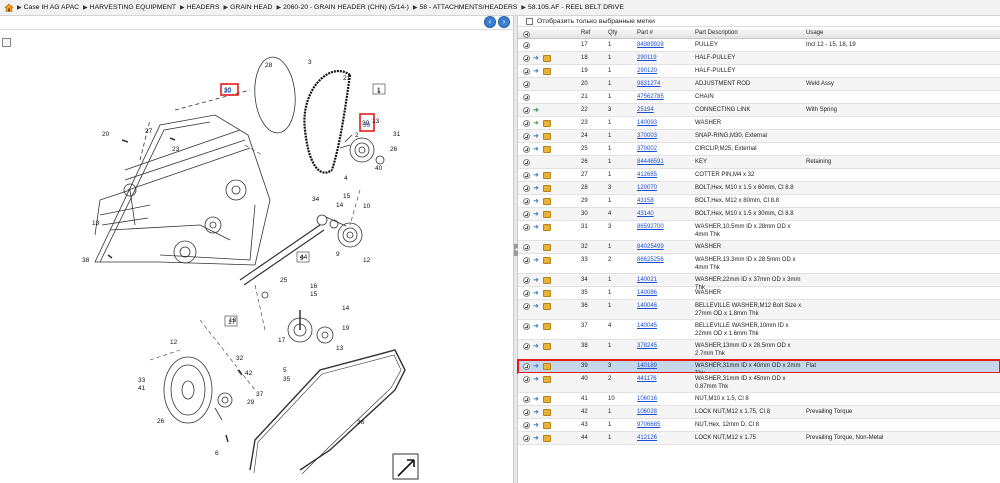 The width and height of the screenshot is (1000, 483). I want to click on parts-row: 20 1 9831274 ADJUSTMENT ROD Weld Assy, so click(759, 84).